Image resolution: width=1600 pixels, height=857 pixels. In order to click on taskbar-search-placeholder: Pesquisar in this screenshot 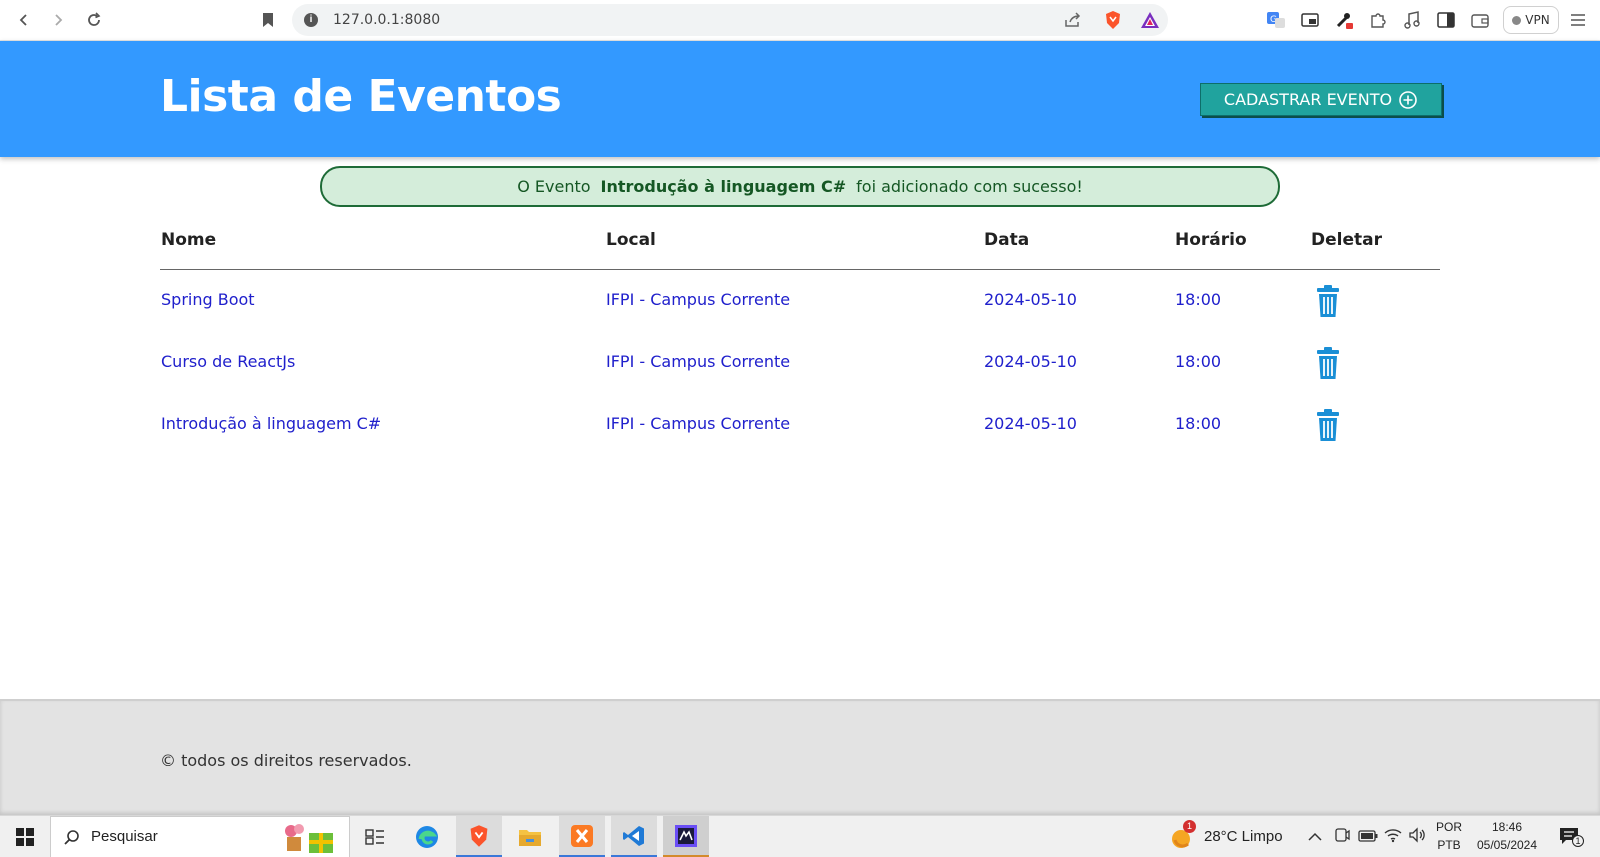, I will do `click(124, 836)`.